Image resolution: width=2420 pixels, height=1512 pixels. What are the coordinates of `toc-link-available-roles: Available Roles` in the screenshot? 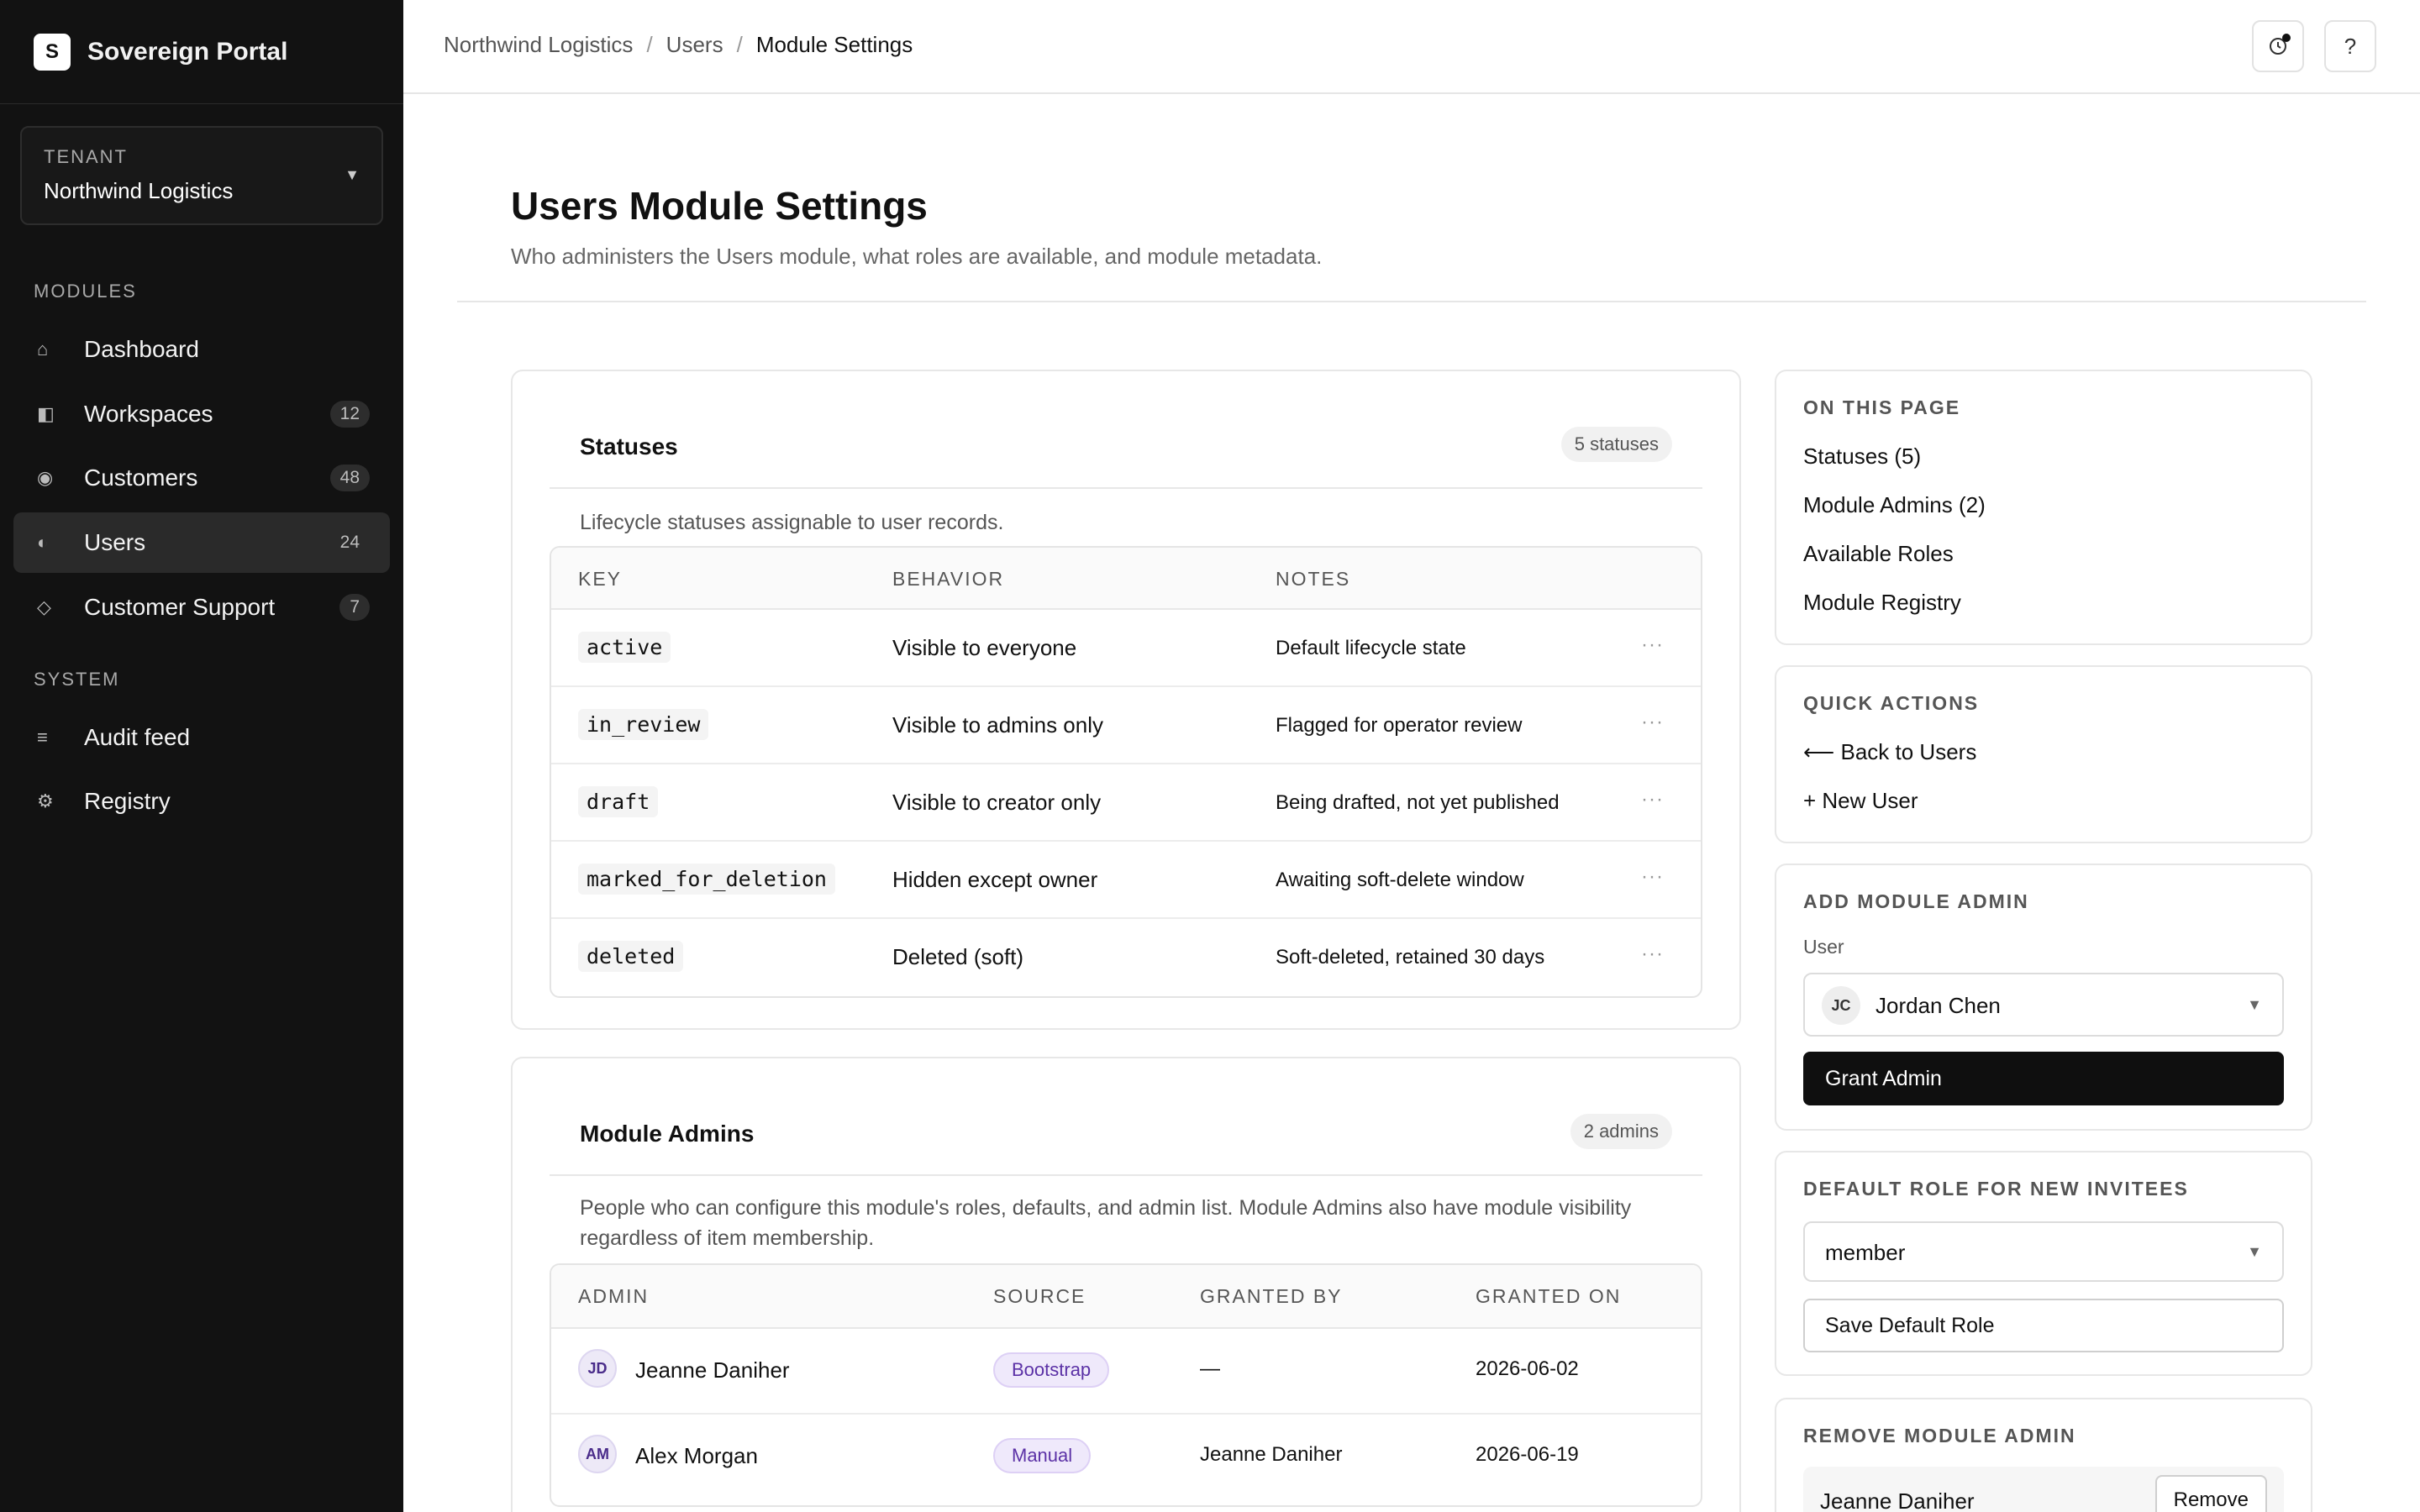 It's located at (1878, 554).